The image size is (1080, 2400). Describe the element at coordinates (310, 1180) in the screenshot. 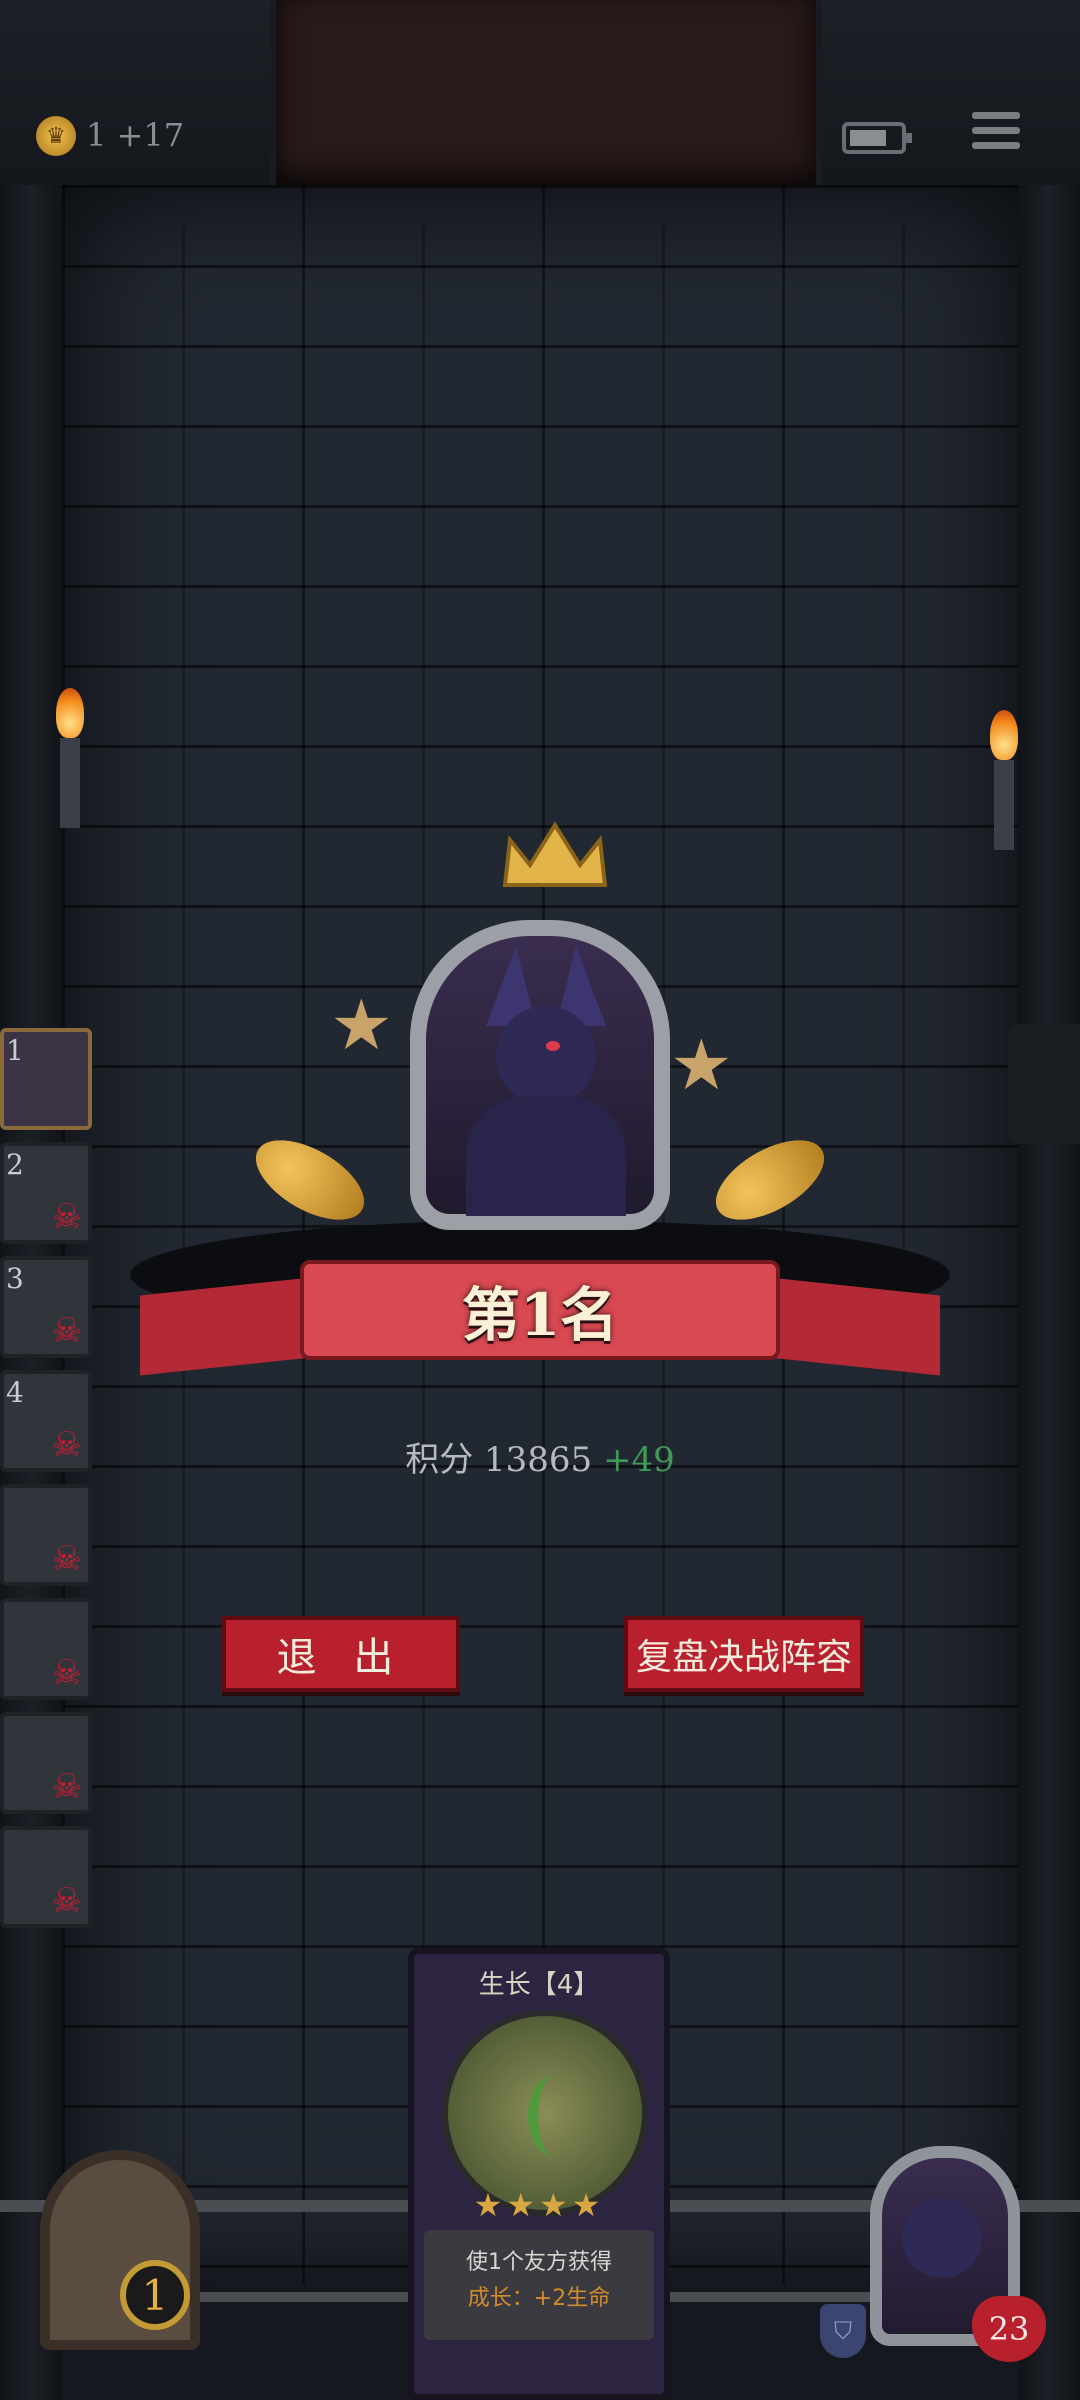

I see `left-trumpet-icon` at that location.